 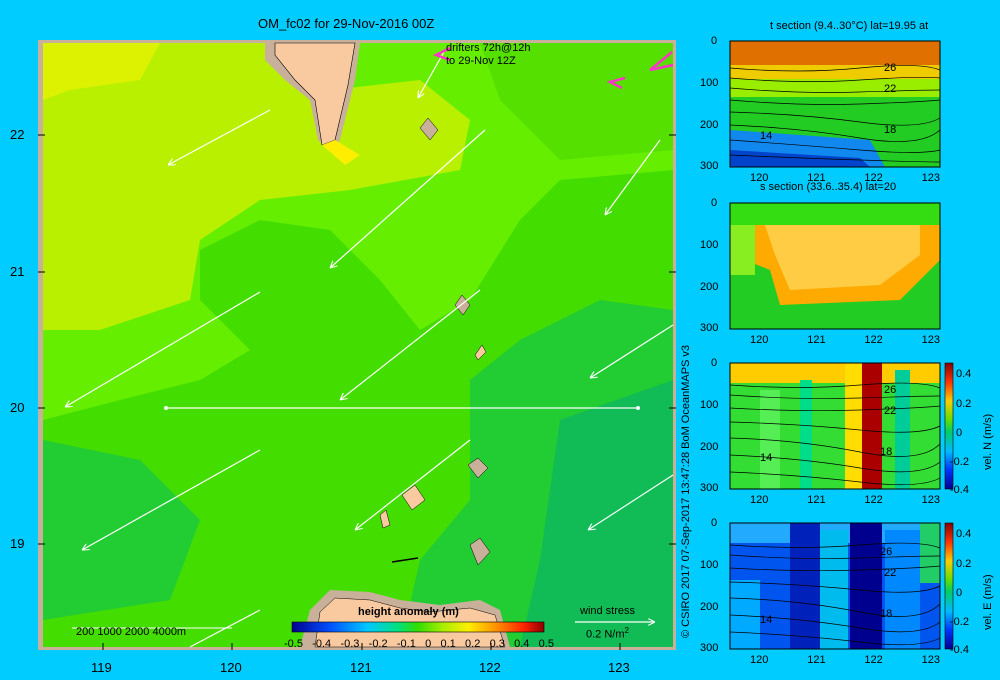 I want to click on p4-cb-0: 0, so click(x=959, y=593).